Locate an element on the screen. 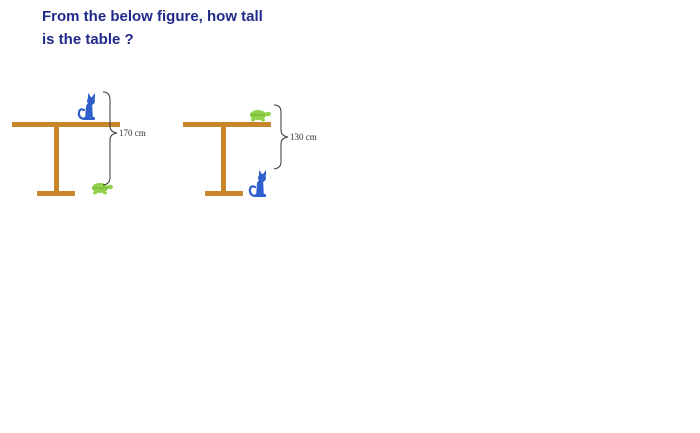 The height and width of the screenshot is (433, 700). measurement-label-2: 130 cm is located at coordinates (303, 137).